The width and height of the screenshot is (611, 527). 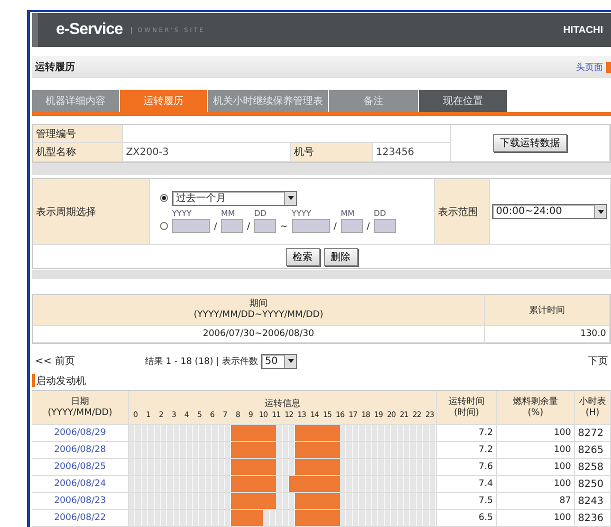 What do you see at coordinates (332, 152) in the screenshot?
I see `table-label: 机号` at bounding box center [332, 152].